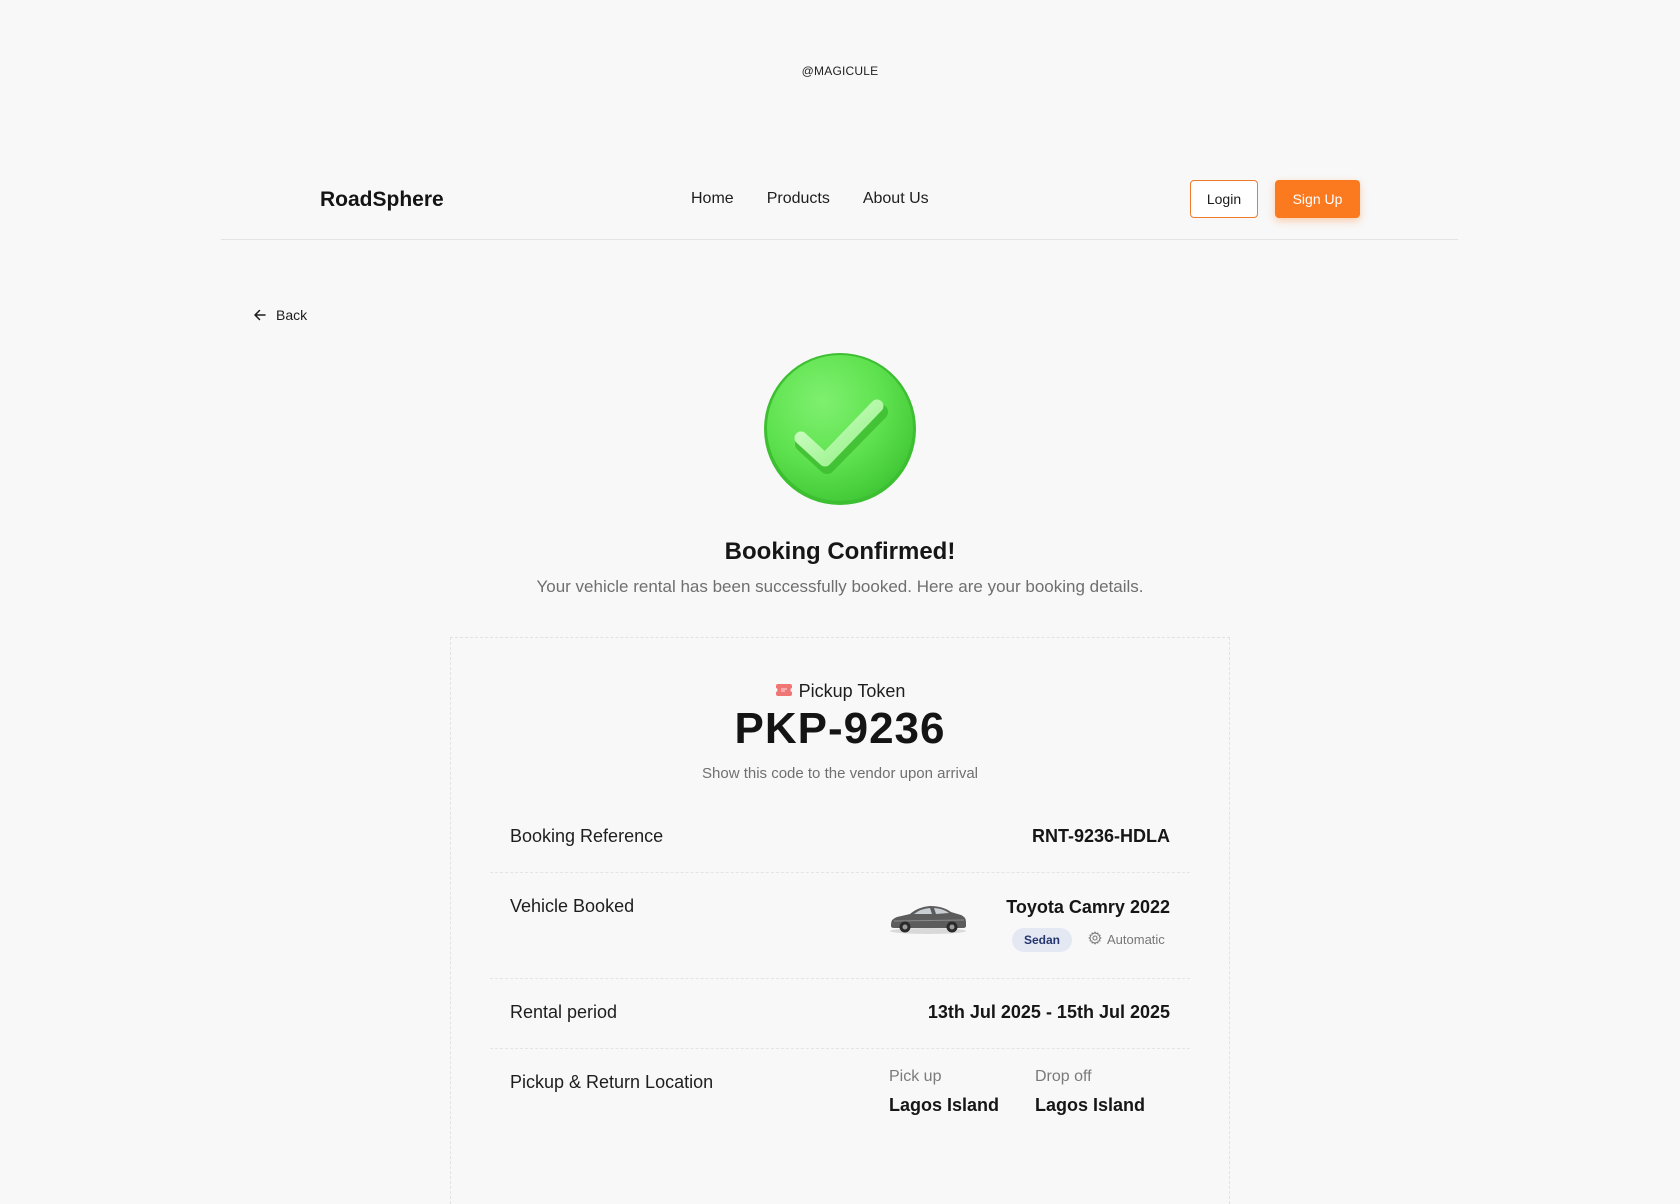  What do you see at coordinates (840, 71) in the screenshot?
I see `watermark: @MAGICULE` at bounding box center [840, 71].